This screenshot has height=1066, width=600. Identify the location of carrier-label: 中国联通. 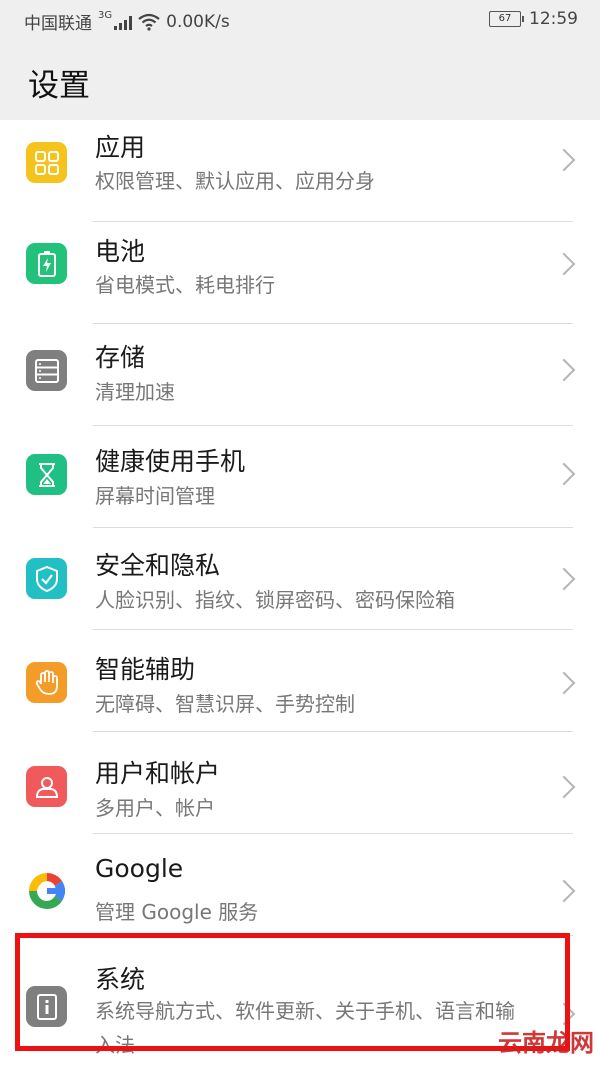
(58, 24).